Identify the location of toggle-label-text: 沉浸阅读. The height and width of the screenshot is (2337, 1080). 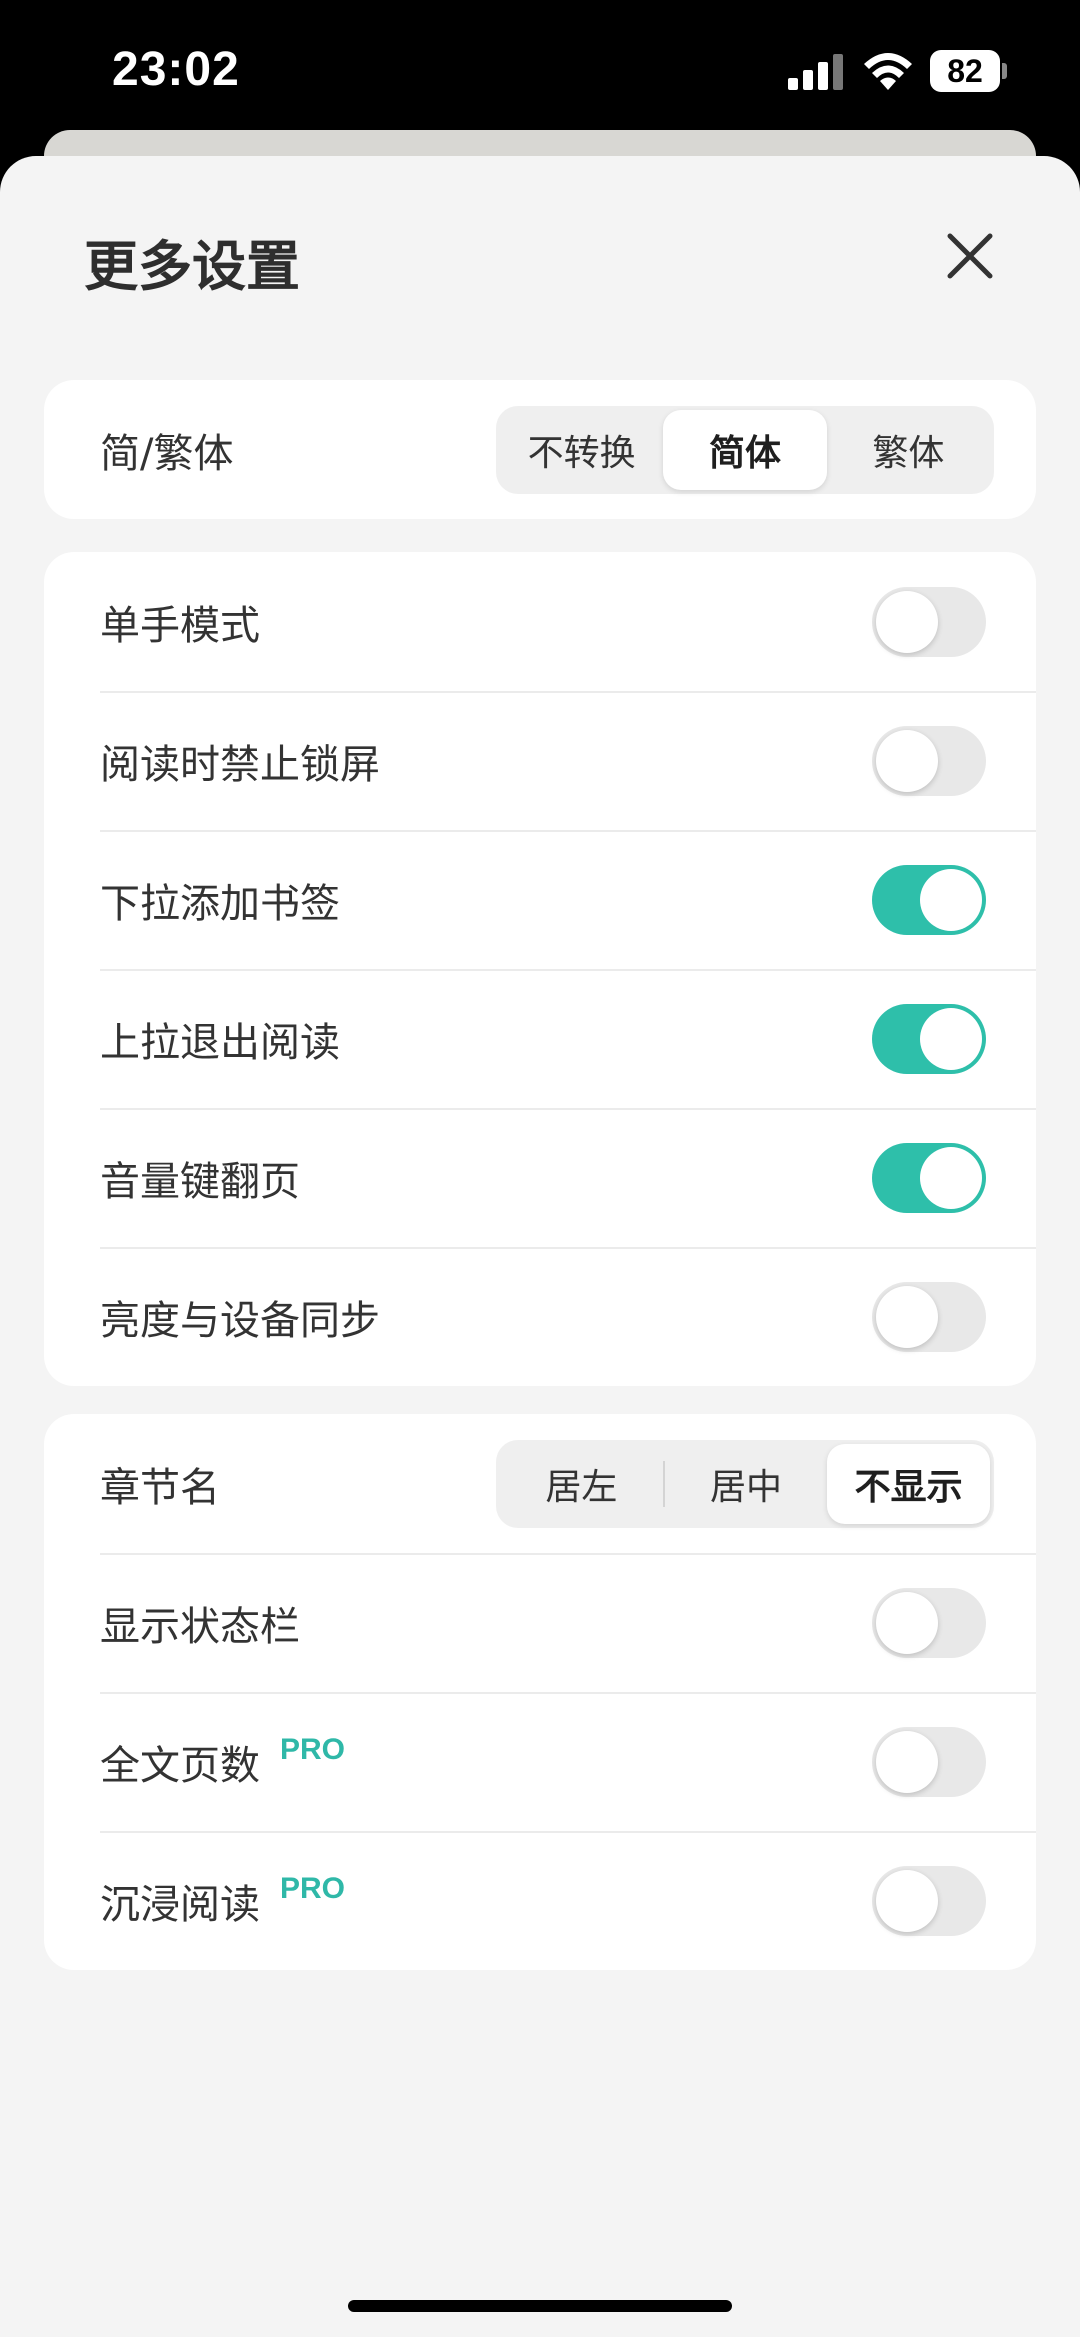
(180, 1904).